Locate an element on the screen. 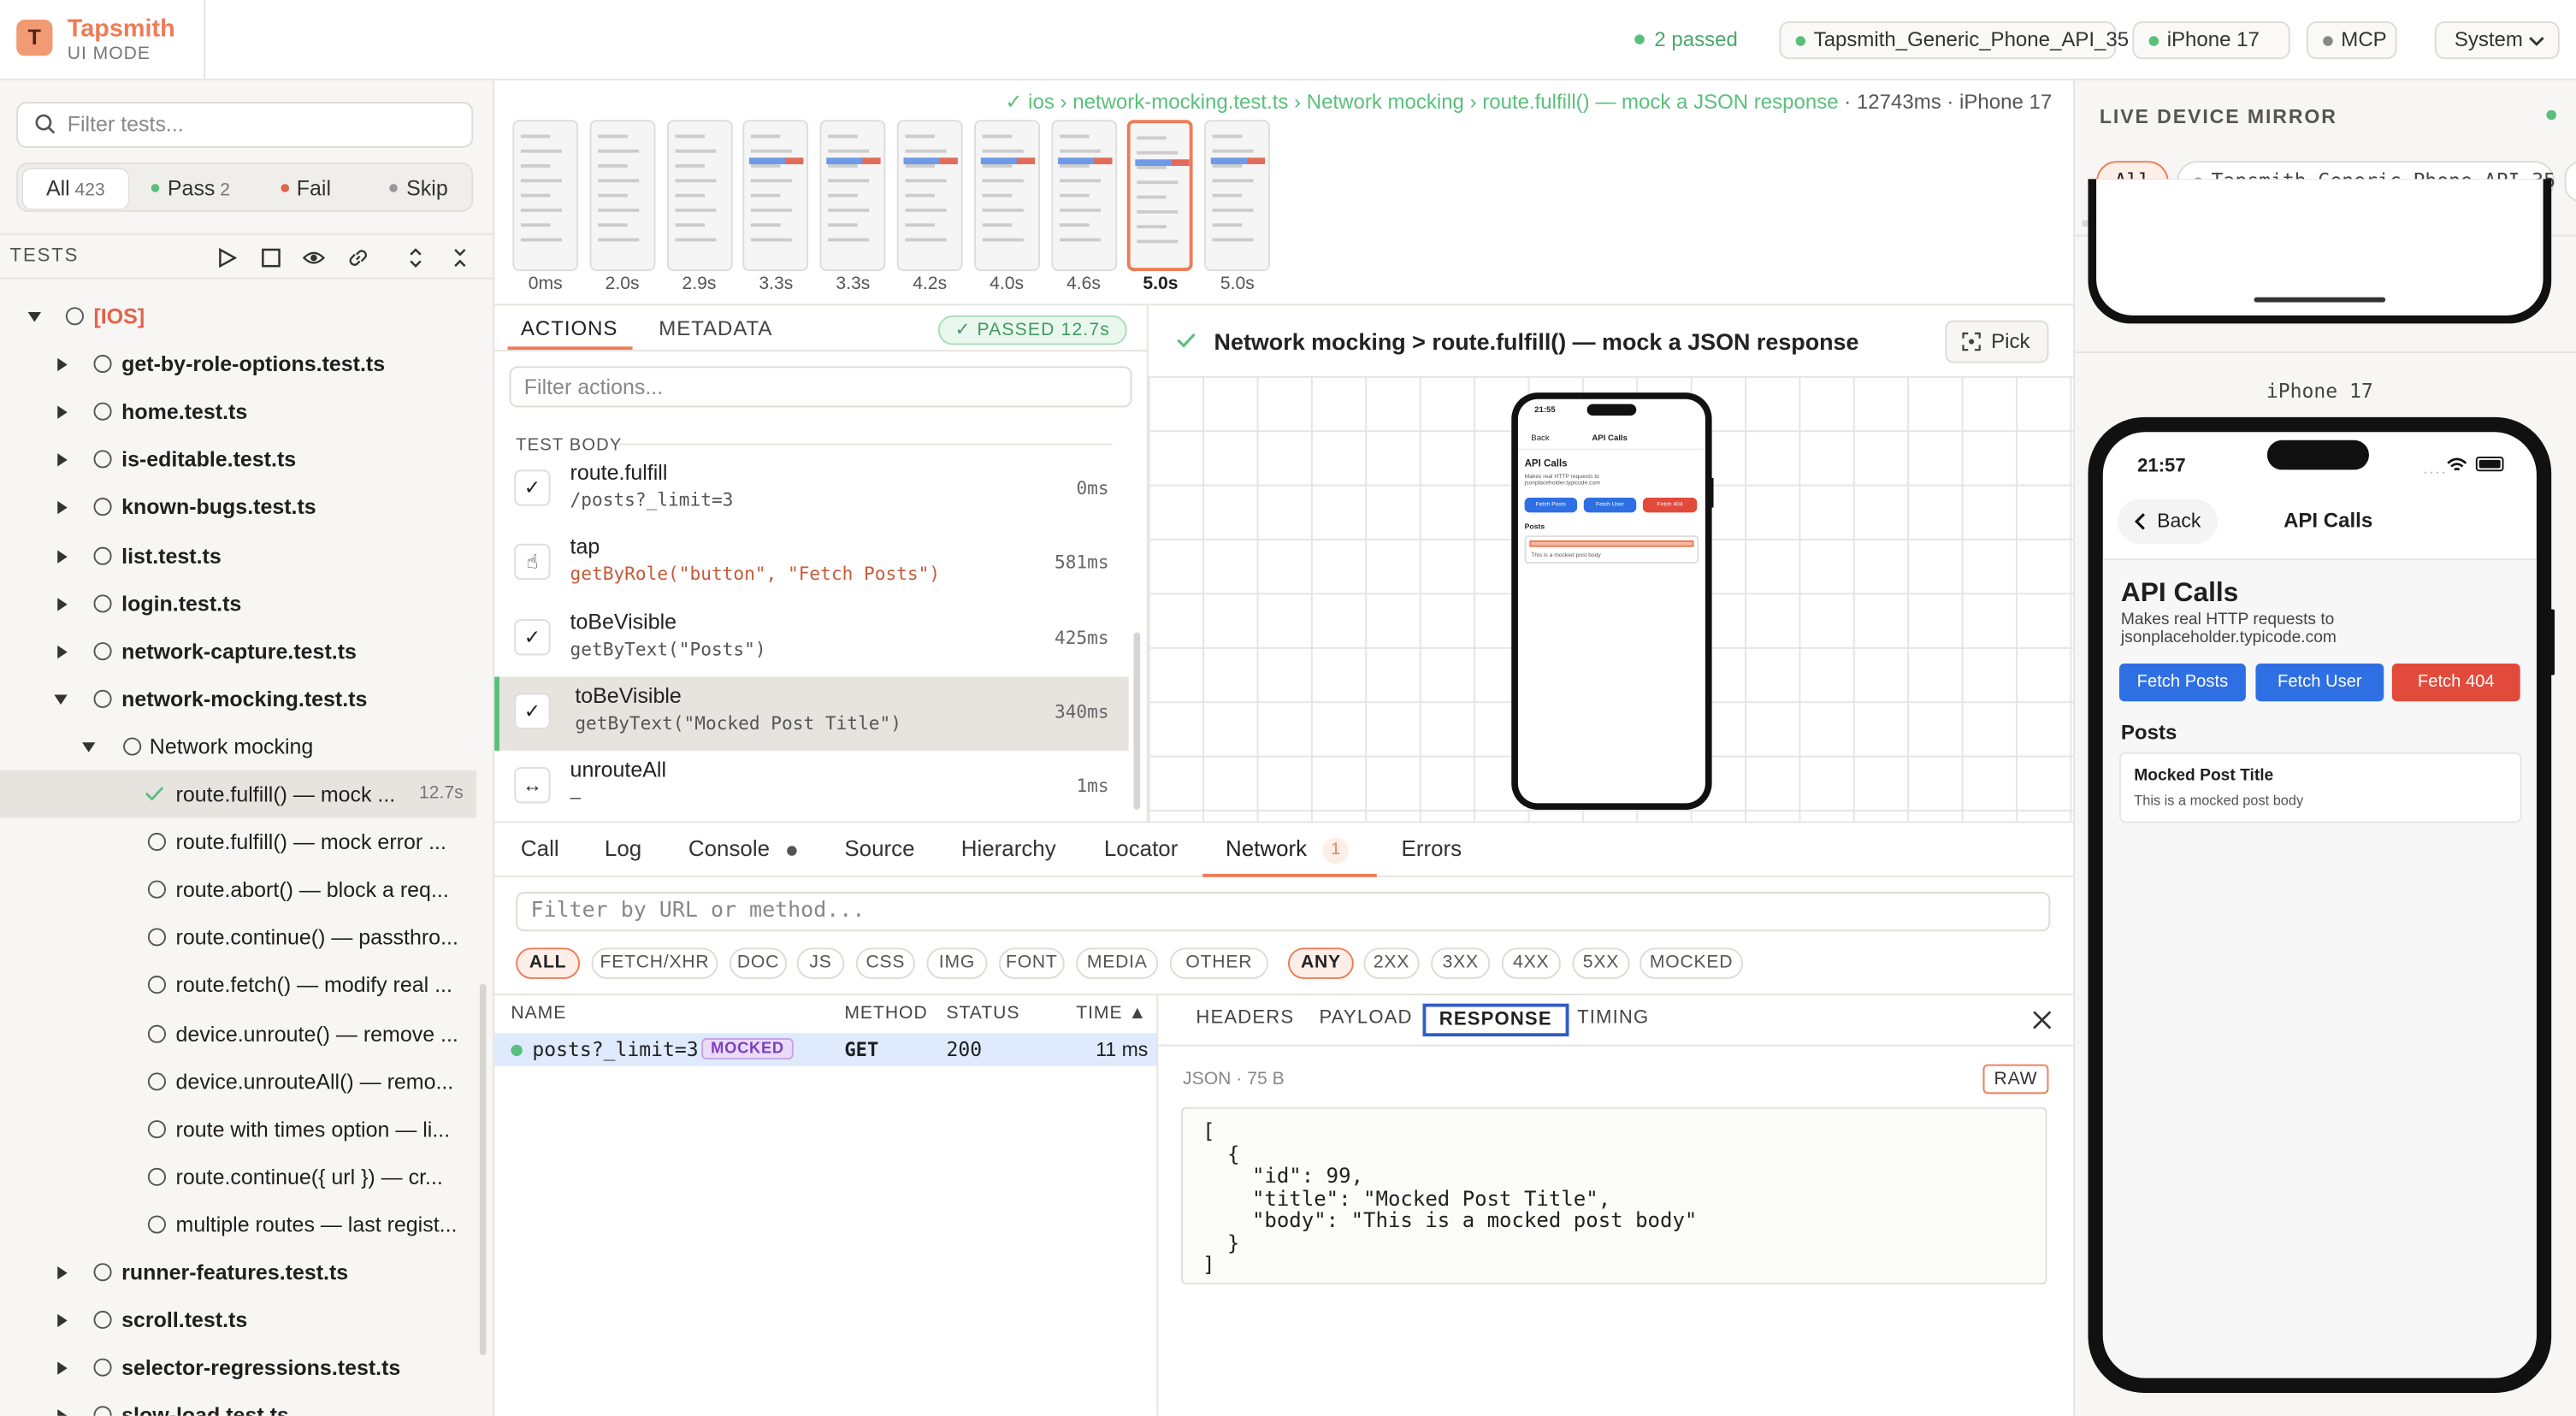  tab-locator: Locator is located at coordinates (1141, 849).